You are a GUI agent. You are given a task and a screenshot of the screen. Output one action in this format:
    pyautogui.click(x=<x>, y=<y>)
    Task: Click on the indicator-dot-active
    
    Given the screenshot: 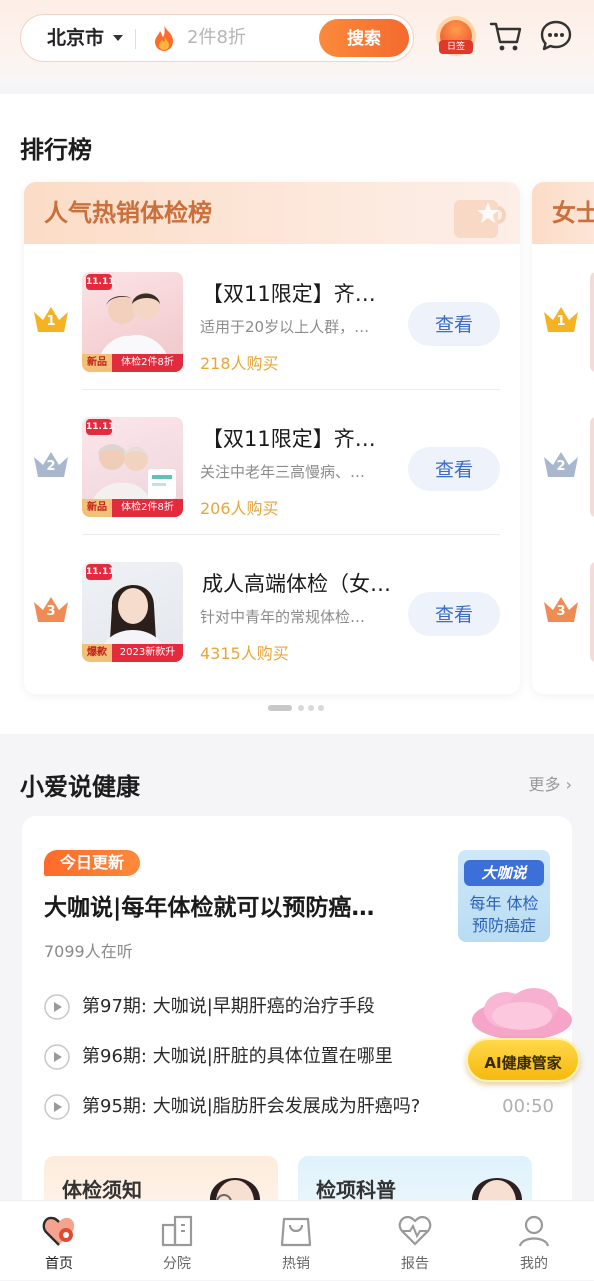 What is the action you would take?
    pyautogui.click(x=280, y=708)
    